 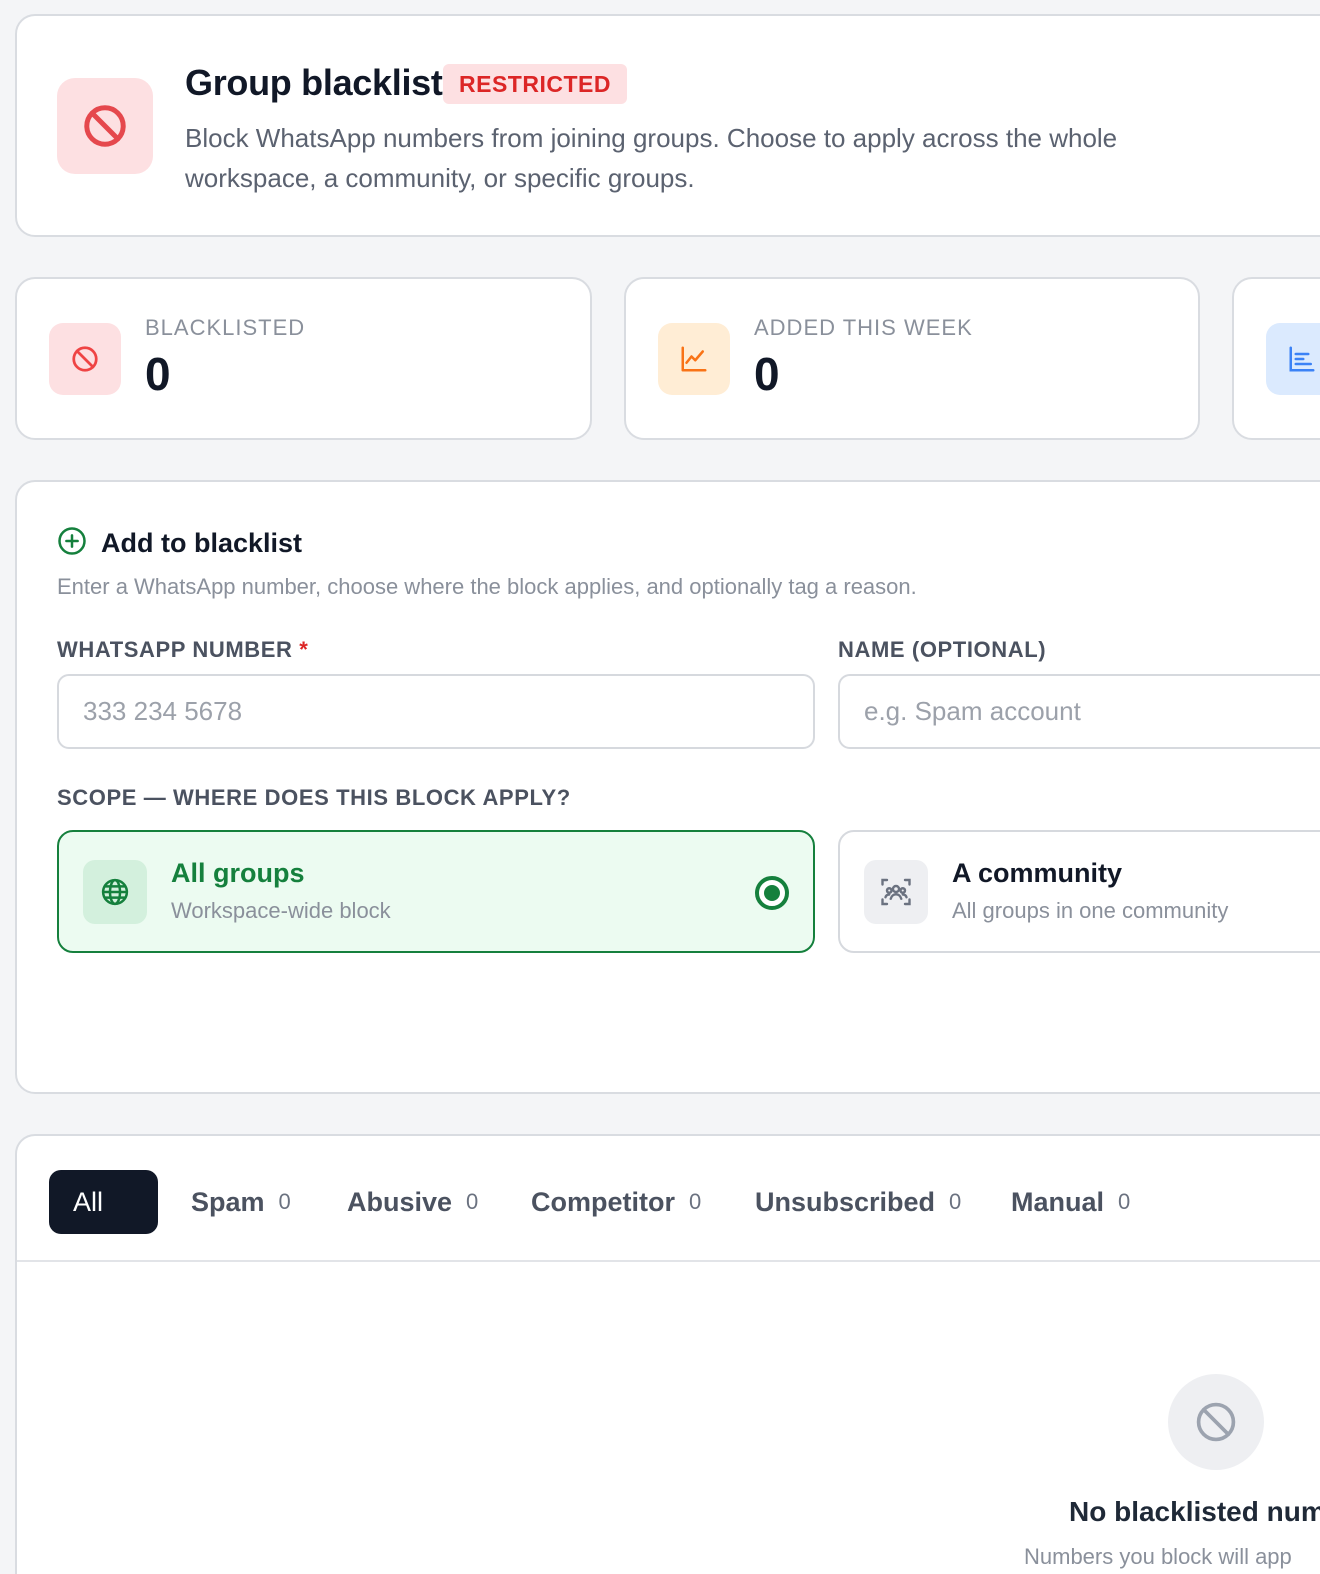 What do you see at coordinates (1158, 1556) in the screenshot?
I see `empty-state-subtitle: Numbers you block will app` at bounding box center [1158, 1556].